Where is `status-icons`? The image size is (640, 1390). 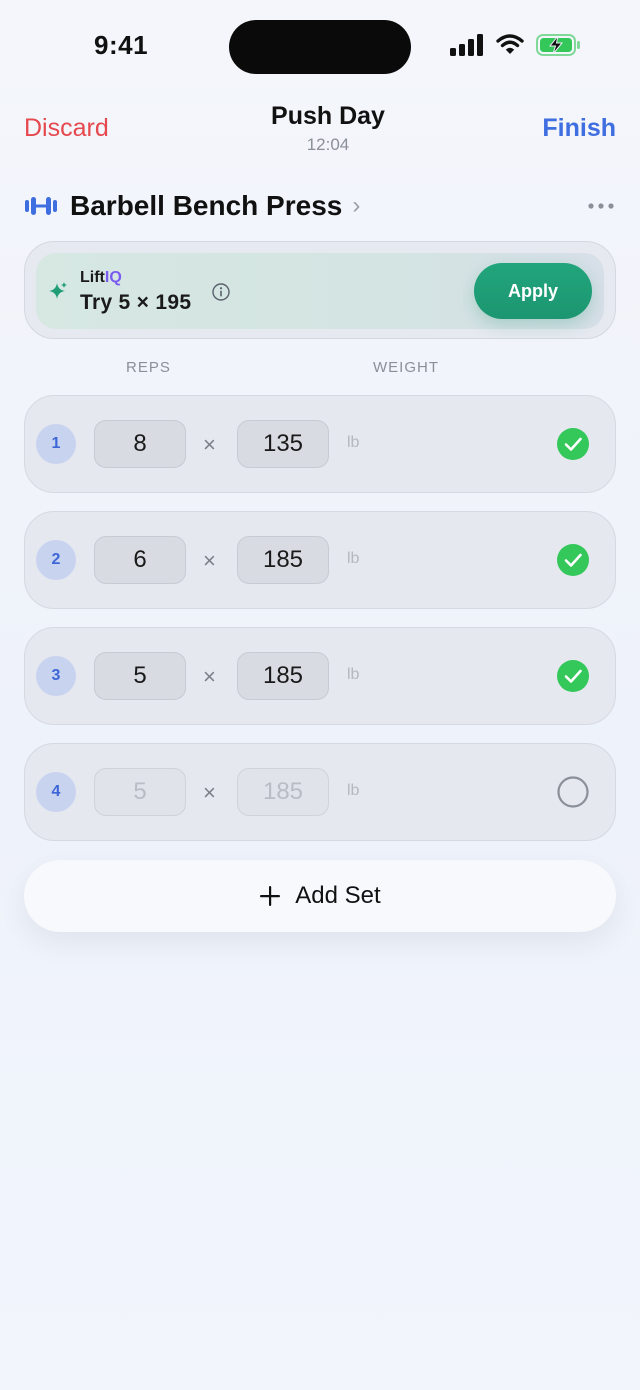 status-icons is located at coordinates (516, 45).